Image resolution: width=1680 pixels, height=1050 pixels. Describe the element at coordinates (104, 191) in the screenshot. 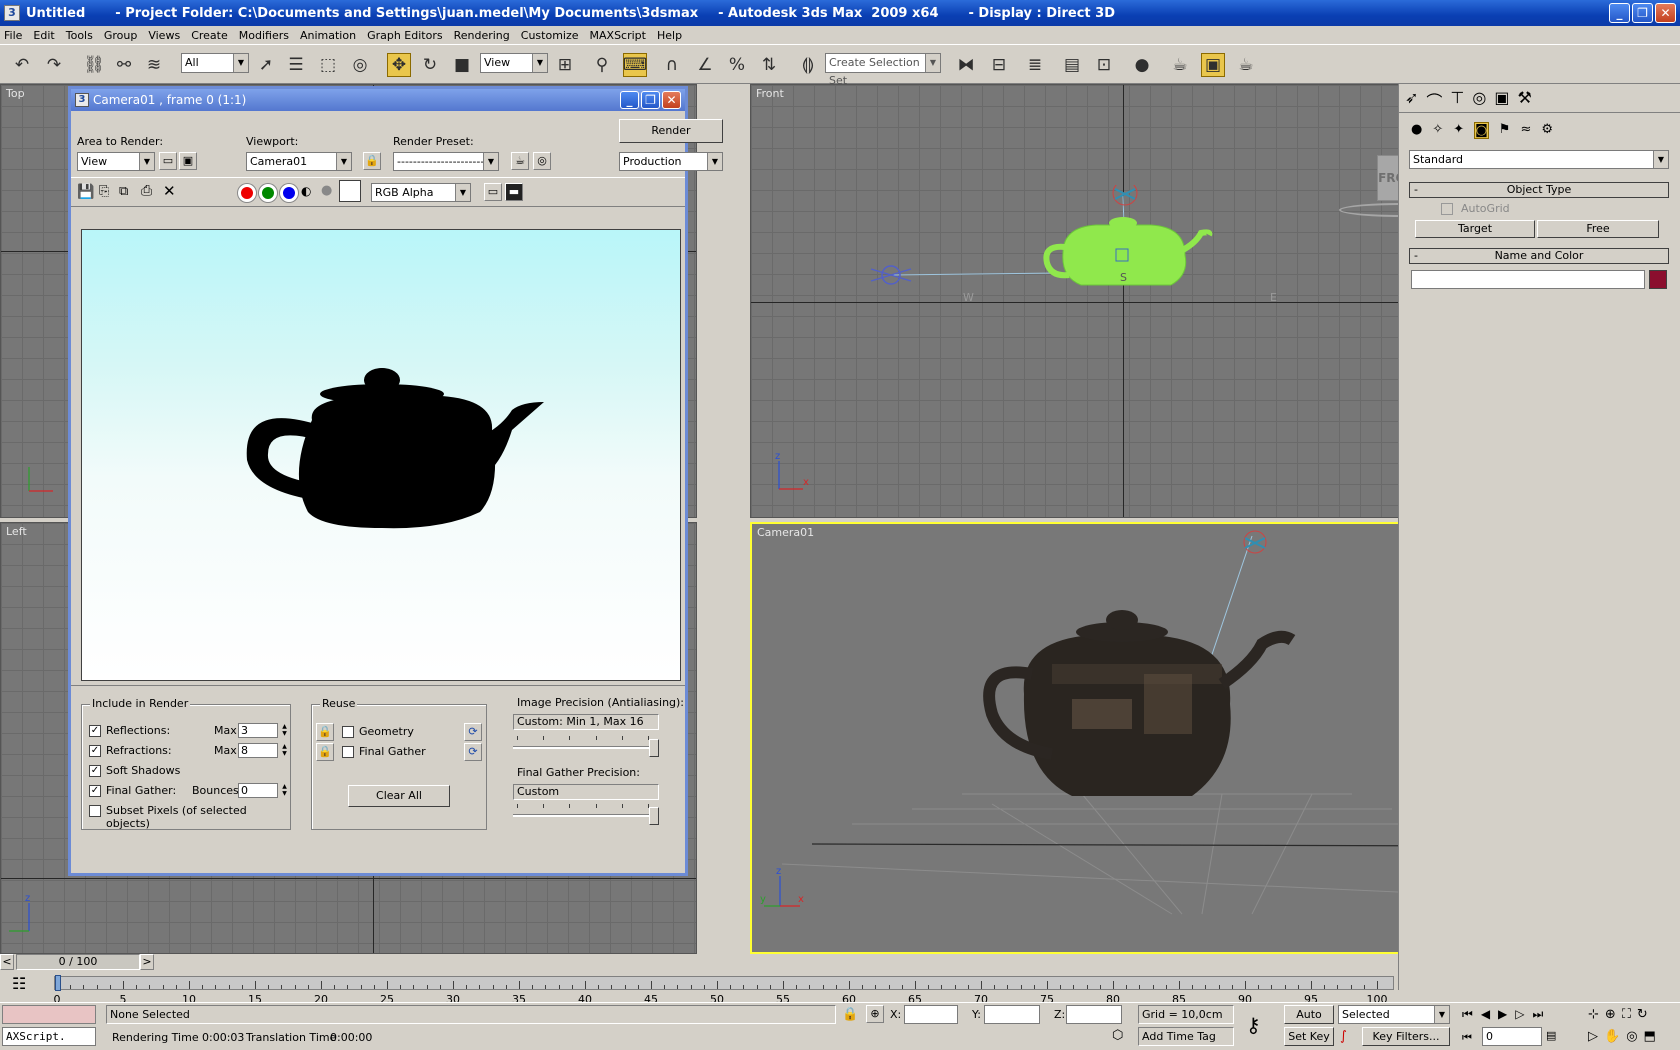

I see `copy-image-icon: ⎘` at that location.